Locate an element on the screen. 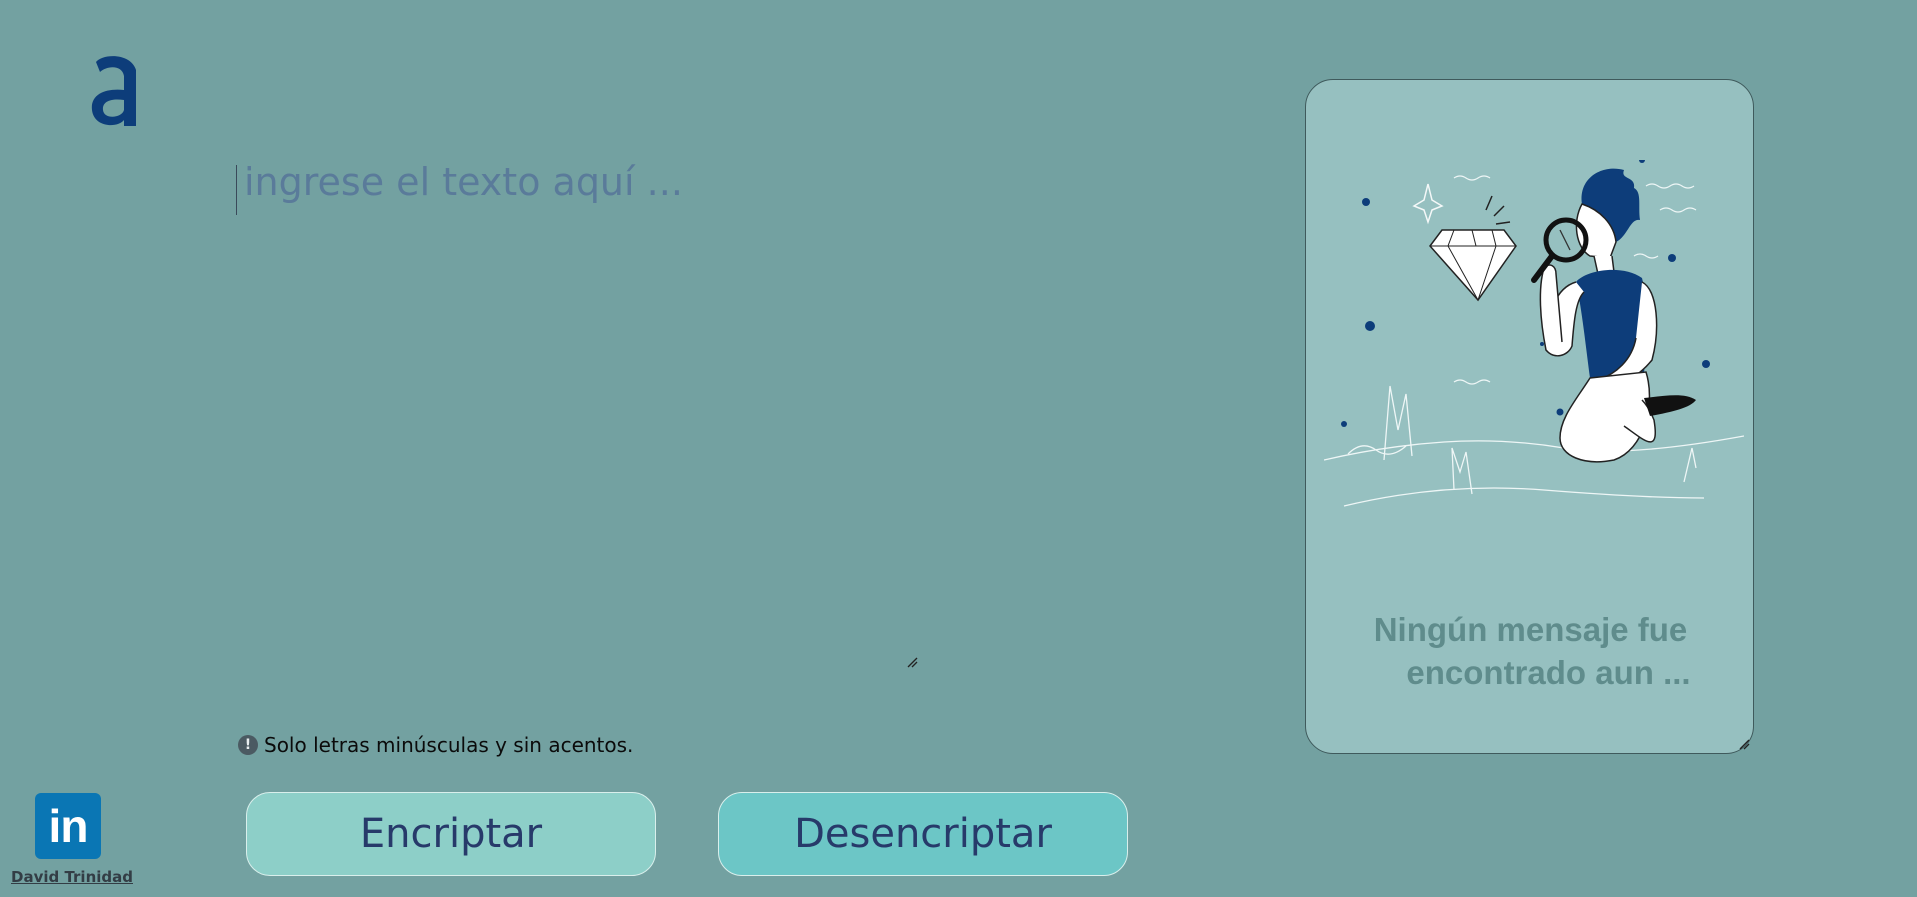 This screenshot has height=897, width=1917. logo-icon is located at coordinates (113, 91).